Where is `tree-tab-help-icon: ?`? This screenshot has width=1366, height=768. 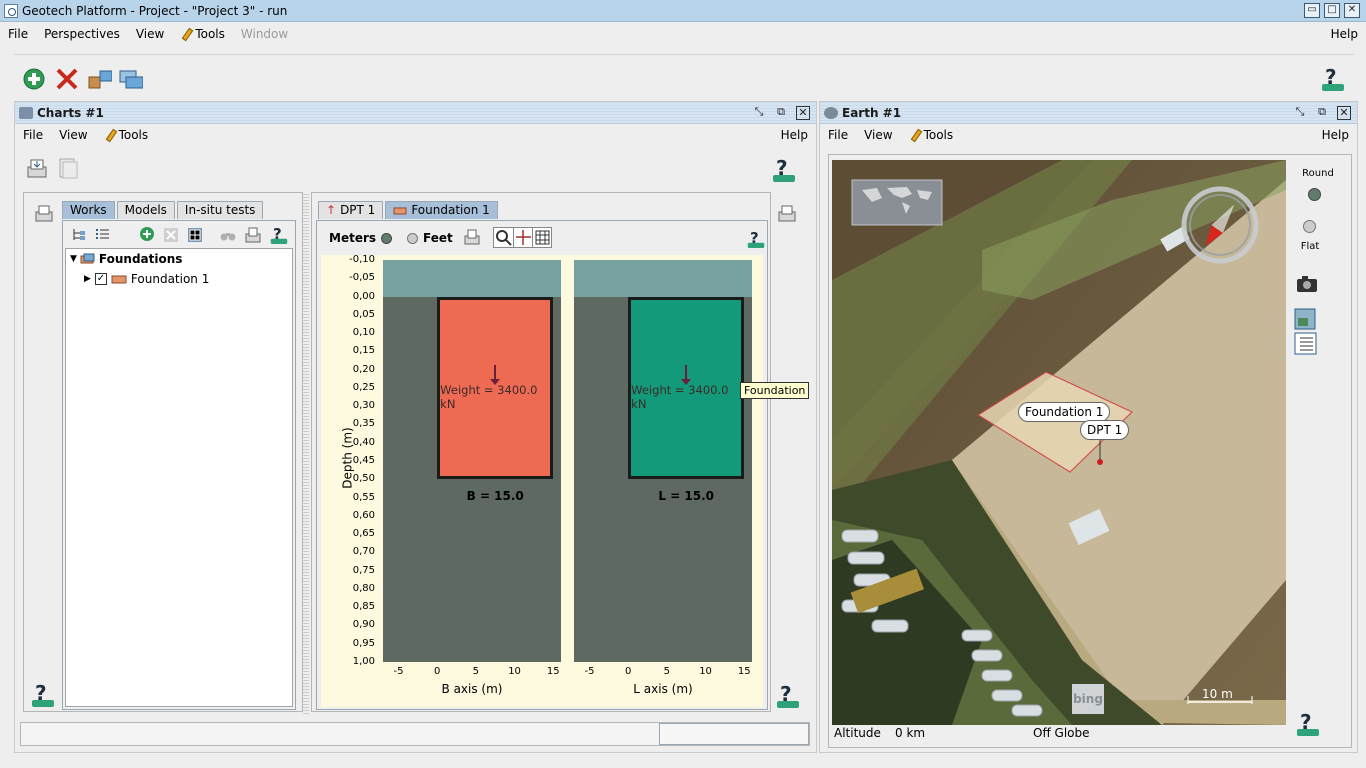
tree-tab-help-icon: ? is located at coordinates (279, 234).